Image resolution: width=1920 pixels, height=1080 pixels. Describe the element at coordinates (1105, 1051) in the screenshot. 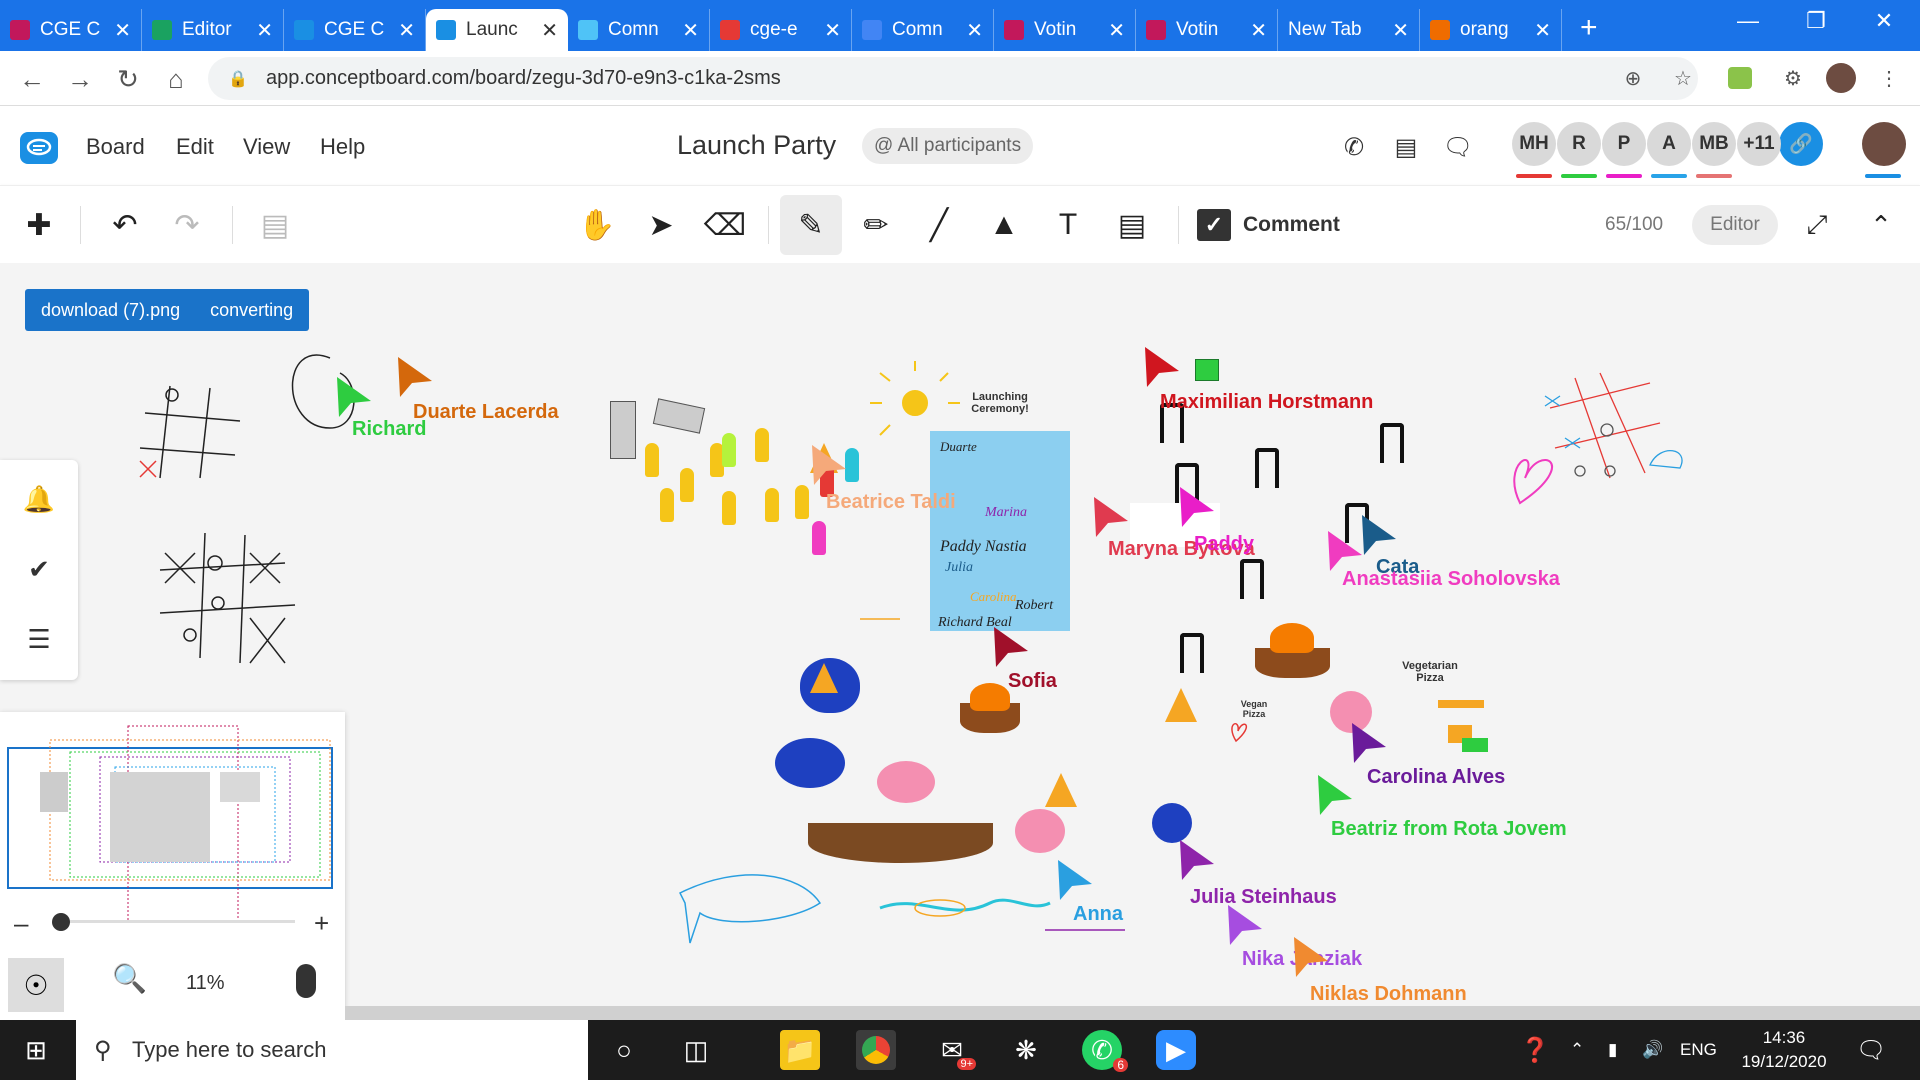

I see `whatsapp-icon: ✆ 6` at that location.